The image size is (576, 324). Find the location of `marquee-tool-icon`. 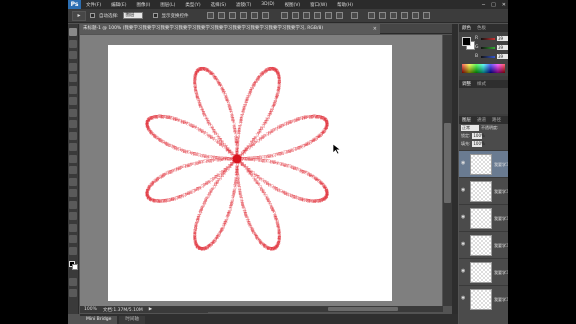

marquee-tool-icon is located at coordinates (73, 43).